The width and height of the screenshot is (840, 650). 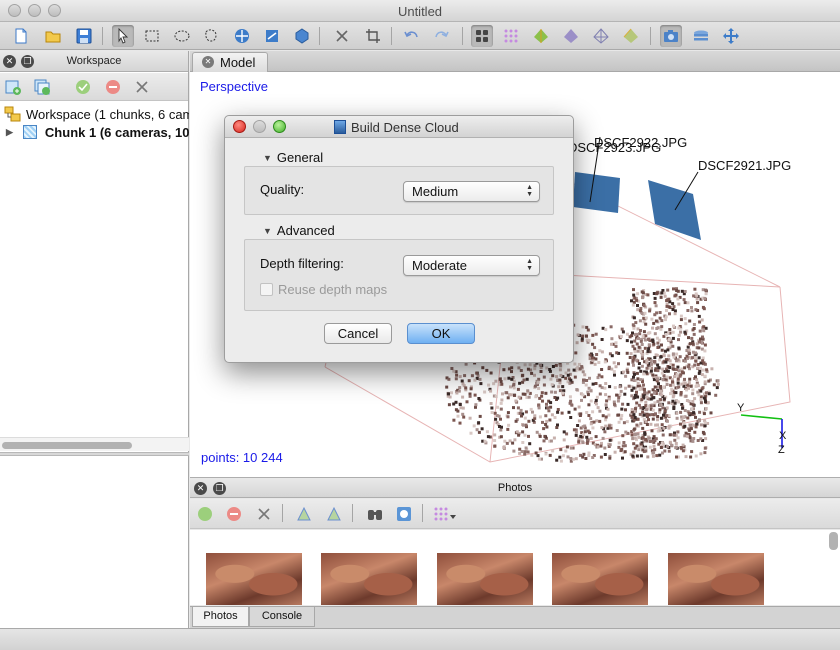 What do you see at coordinates (445, 514) in the screenshot?
I see `thumbnail-size-icon` at bounding box center [445, 514].